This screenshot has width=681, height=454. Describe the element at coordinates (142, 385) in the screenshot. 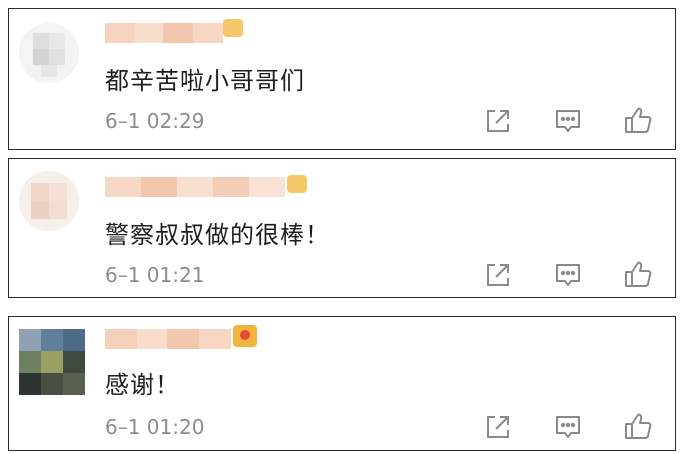

I see `comment-text: 感谢！` at that location.